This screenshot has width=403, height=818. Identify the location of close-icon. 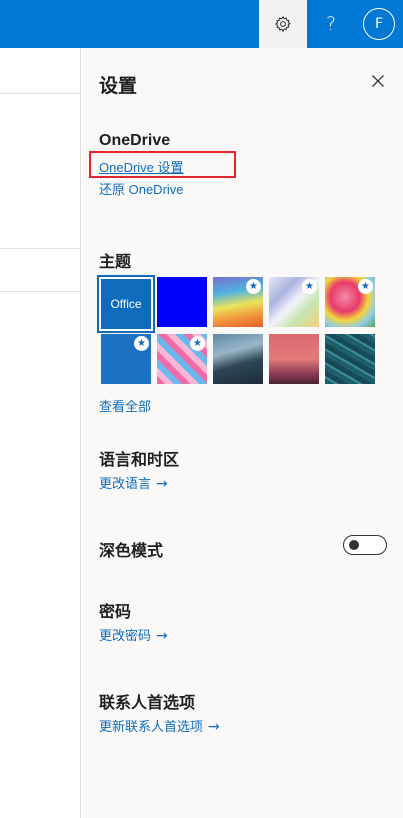
(378, 81).